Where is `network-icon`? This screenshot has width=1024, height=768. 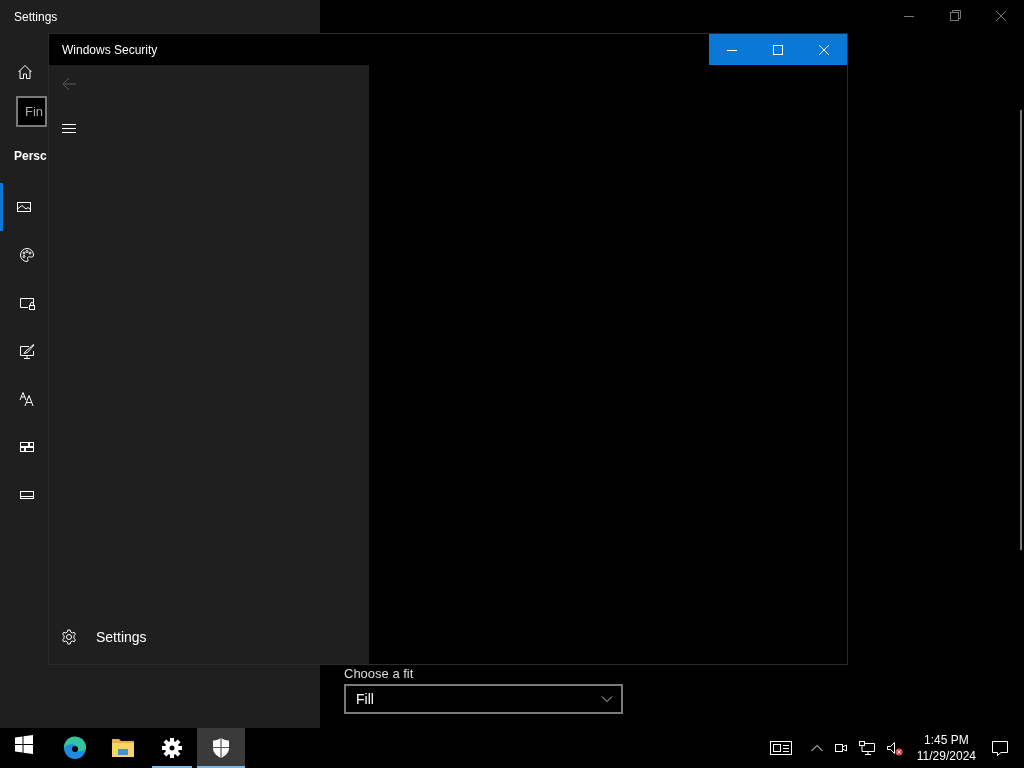 network-icon is located at coordinates (866, 748).